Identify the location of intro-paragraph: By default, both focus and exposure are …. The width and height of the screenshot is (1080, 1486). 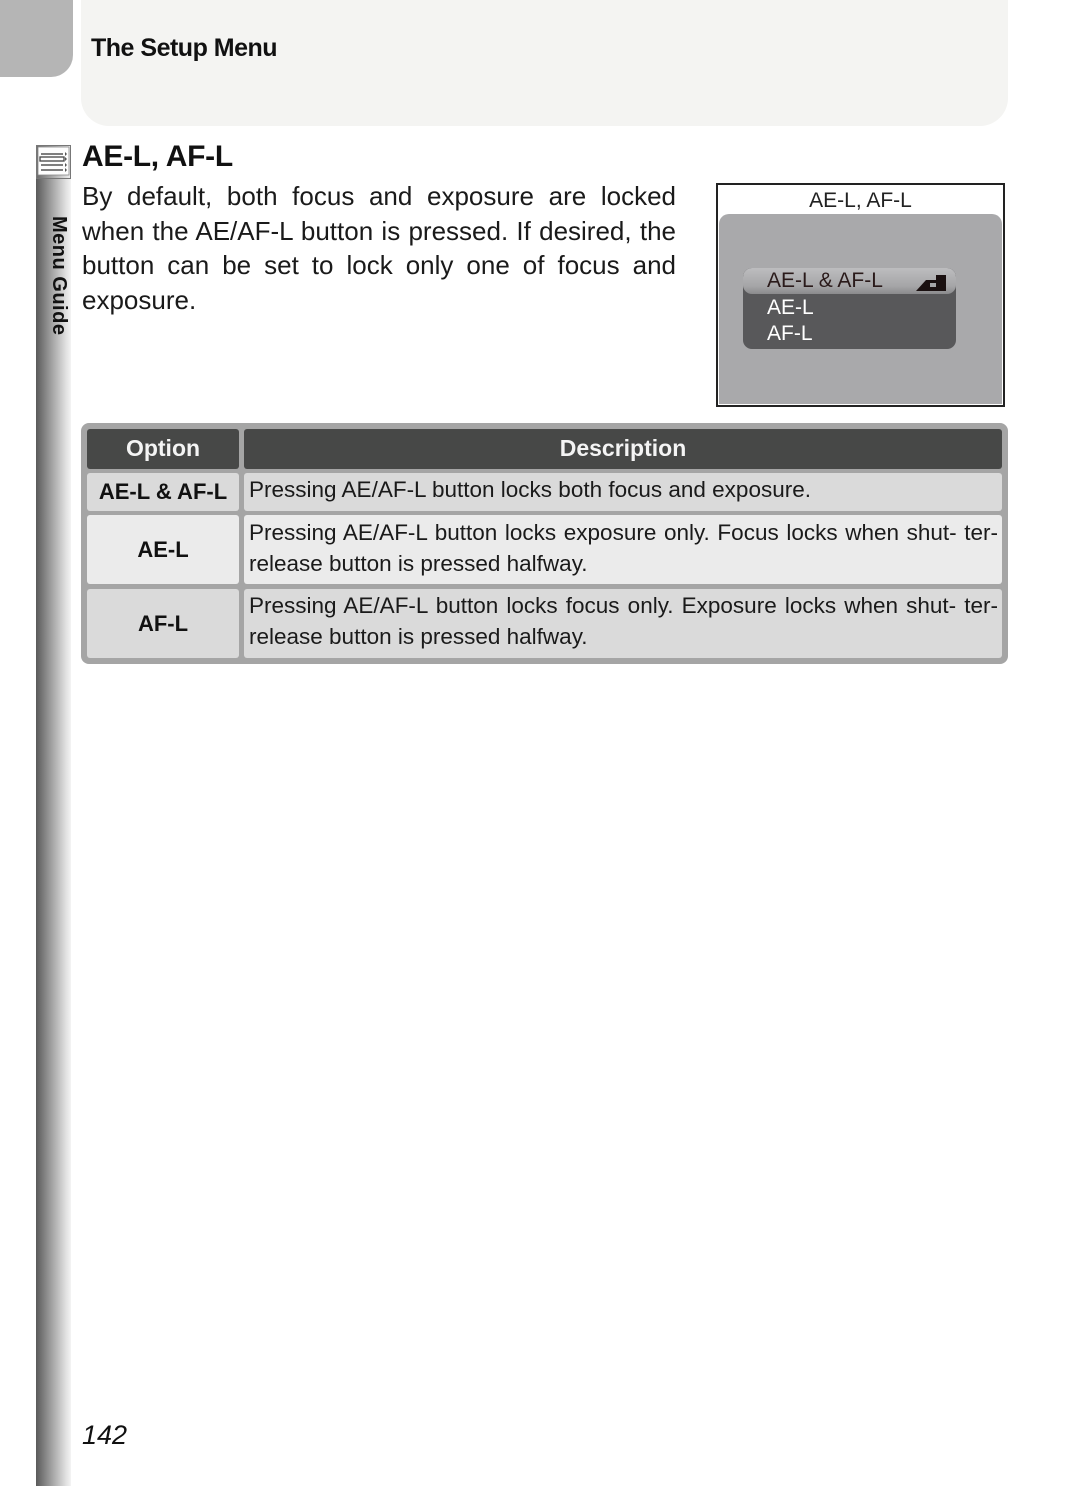
(379, 248).